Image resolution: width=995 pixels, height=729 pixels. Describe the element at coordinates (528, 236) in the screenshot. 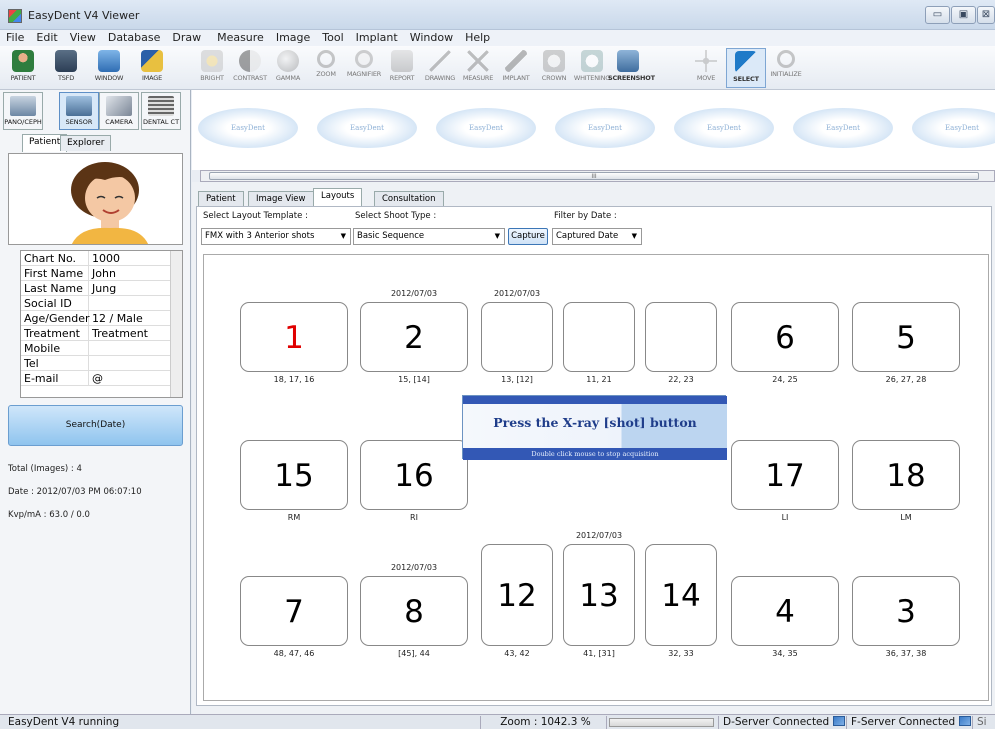

I see `capture-button: Capture` at that location.